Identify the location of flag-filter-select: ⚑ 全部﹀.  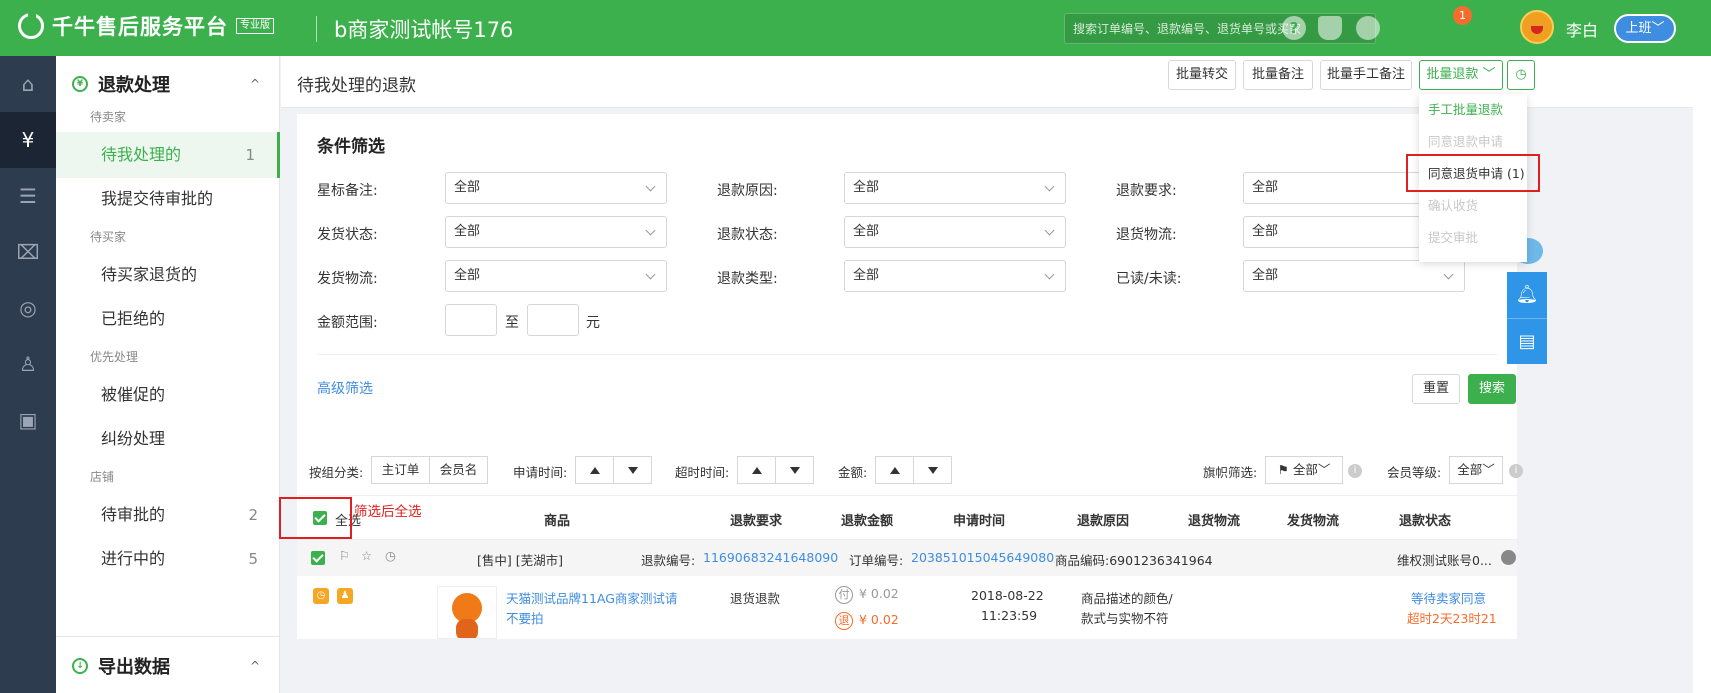
(1304, 470).